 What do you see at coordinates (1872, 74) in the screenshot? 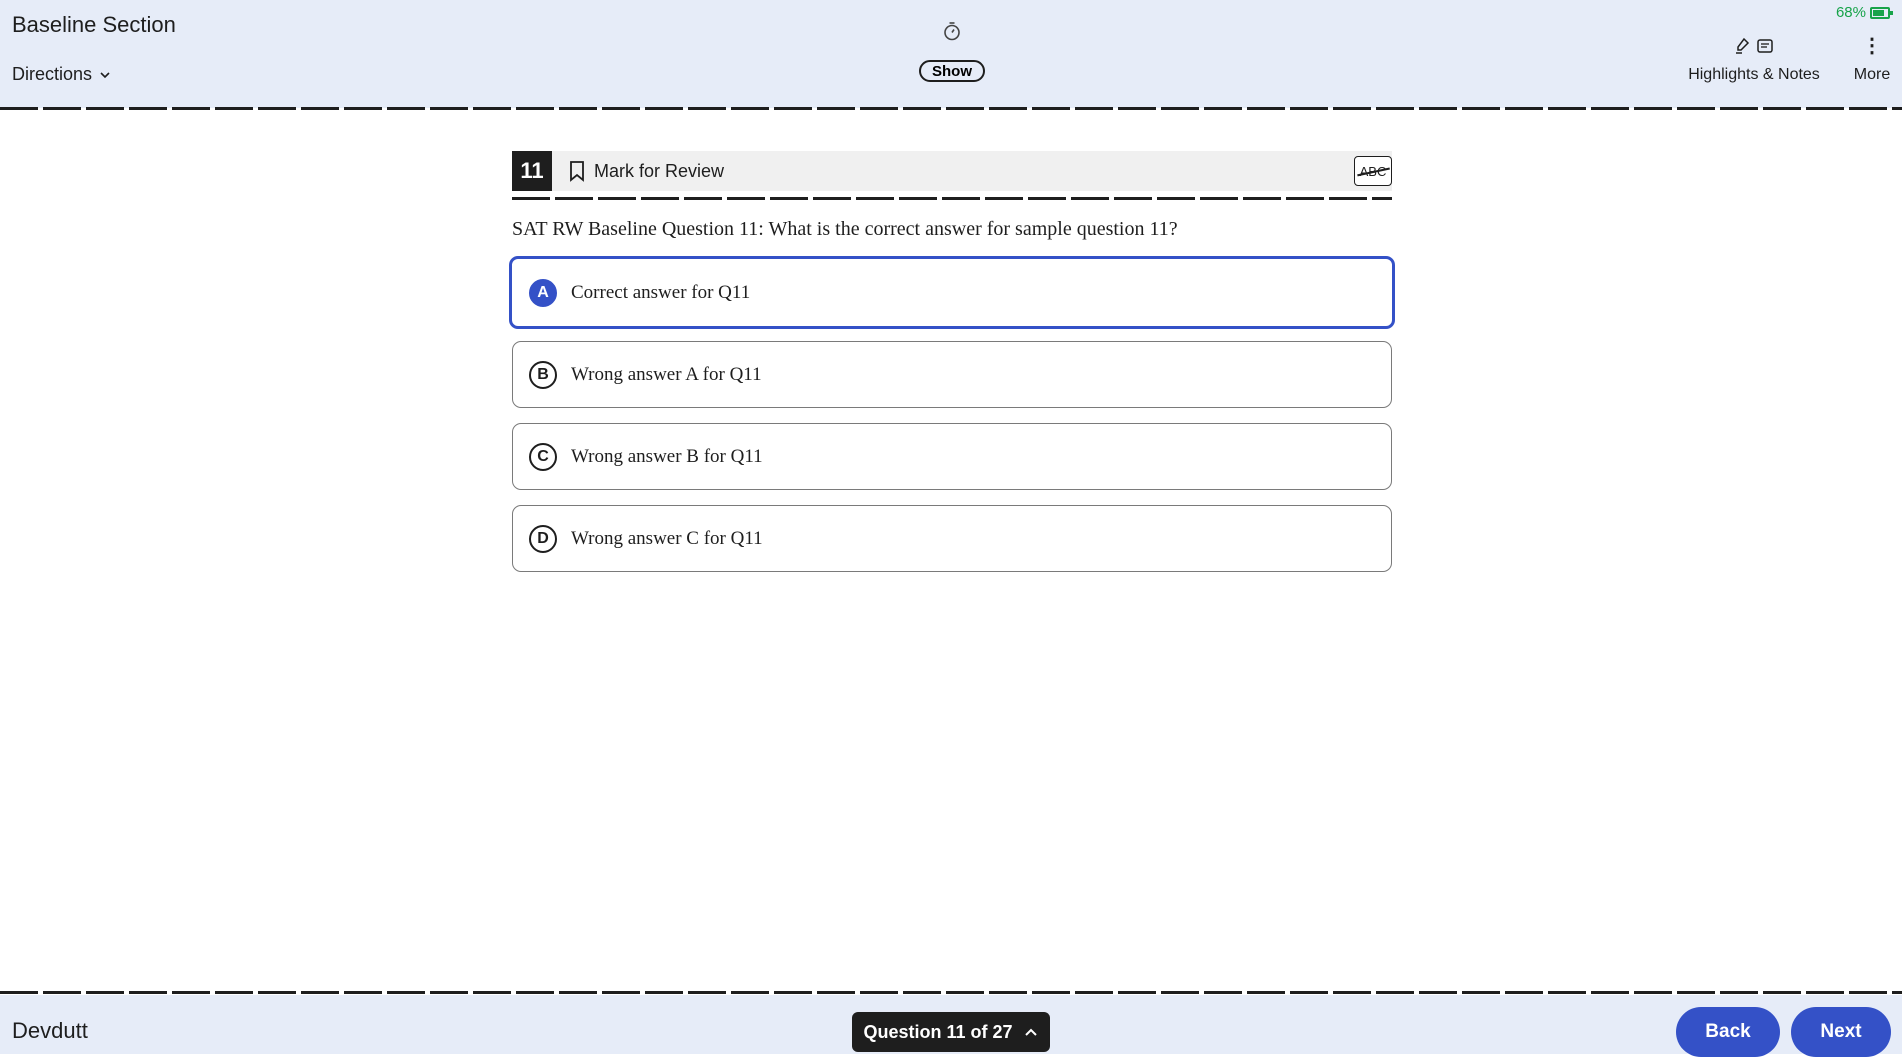
I see `more-label: More` at bounding box center [1872, 74].